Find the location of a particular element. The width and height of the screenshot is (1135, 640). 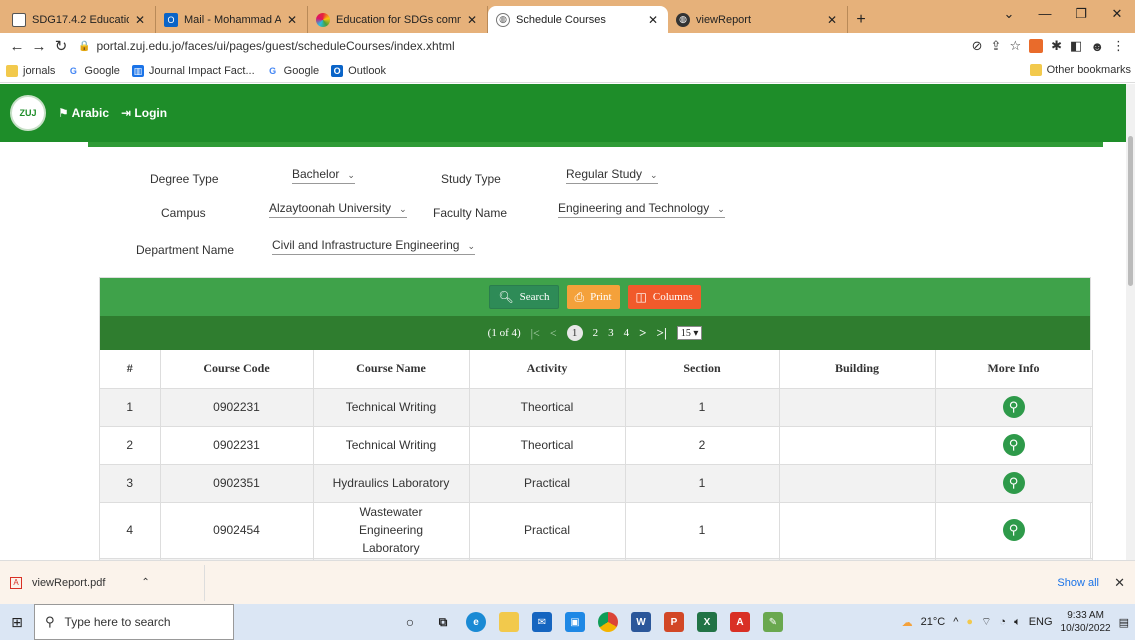

windows-start-icon: ⊞ is located at coordinates (17, 622).